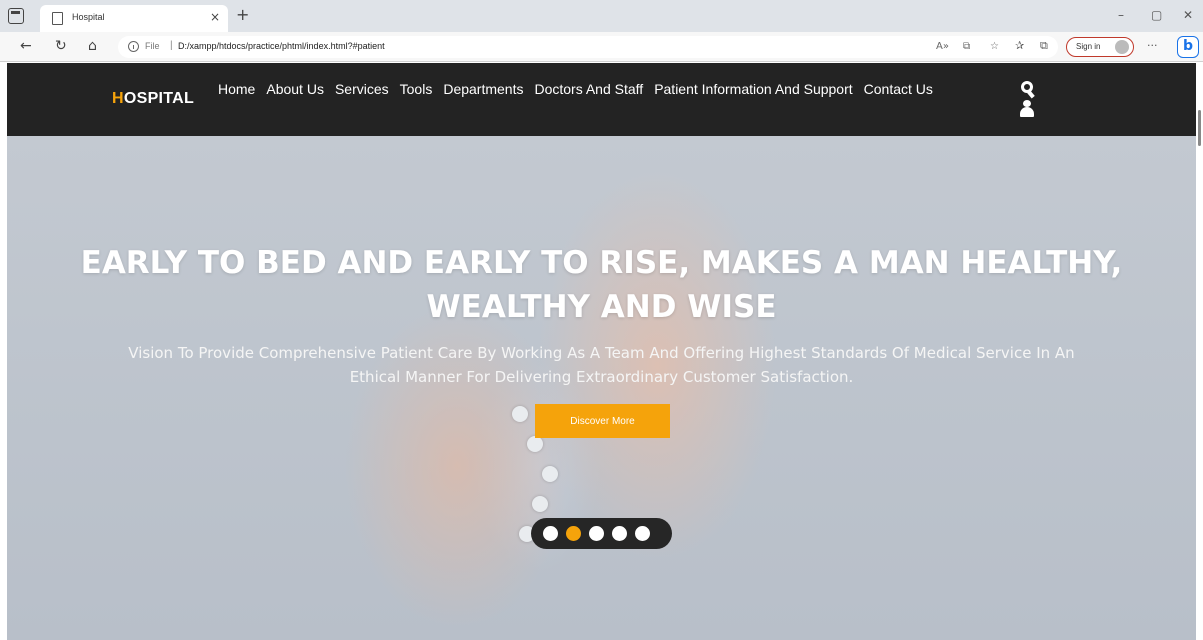  I want to click on discover-more-button: Discover More, so click(602, 421).